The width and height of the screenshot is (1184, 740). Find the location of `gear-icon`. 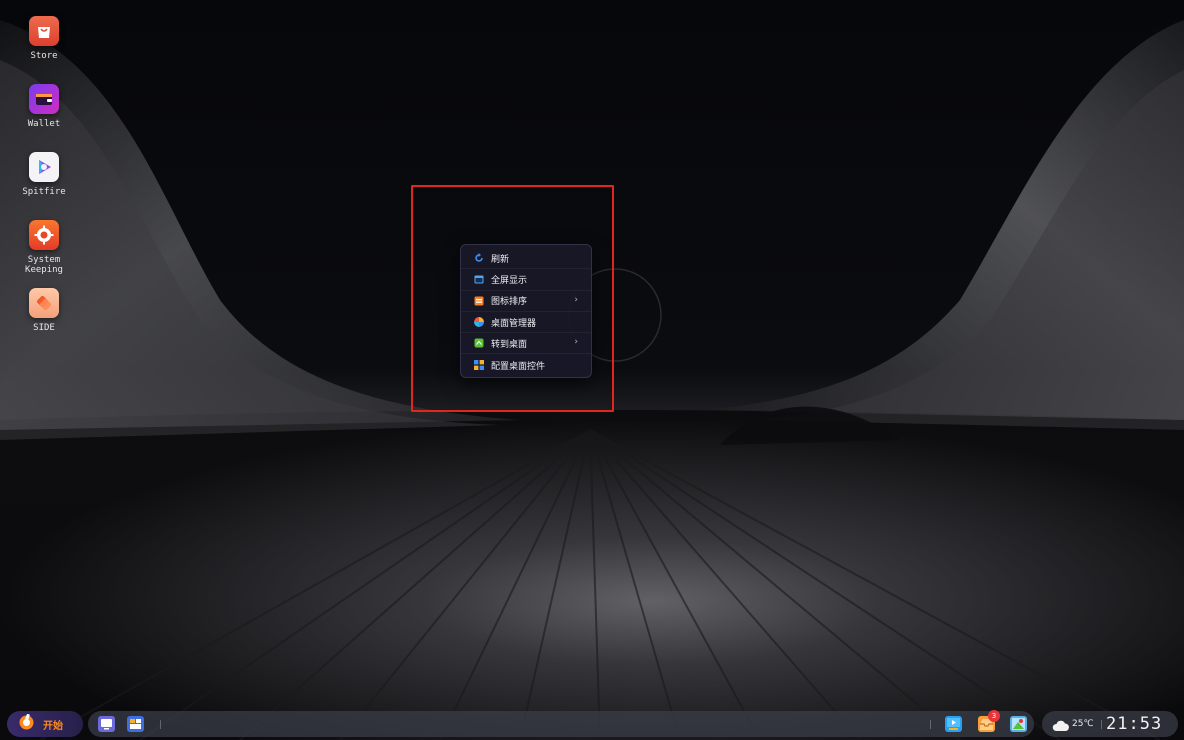

gear-icon is located at coordinates (44, 235).